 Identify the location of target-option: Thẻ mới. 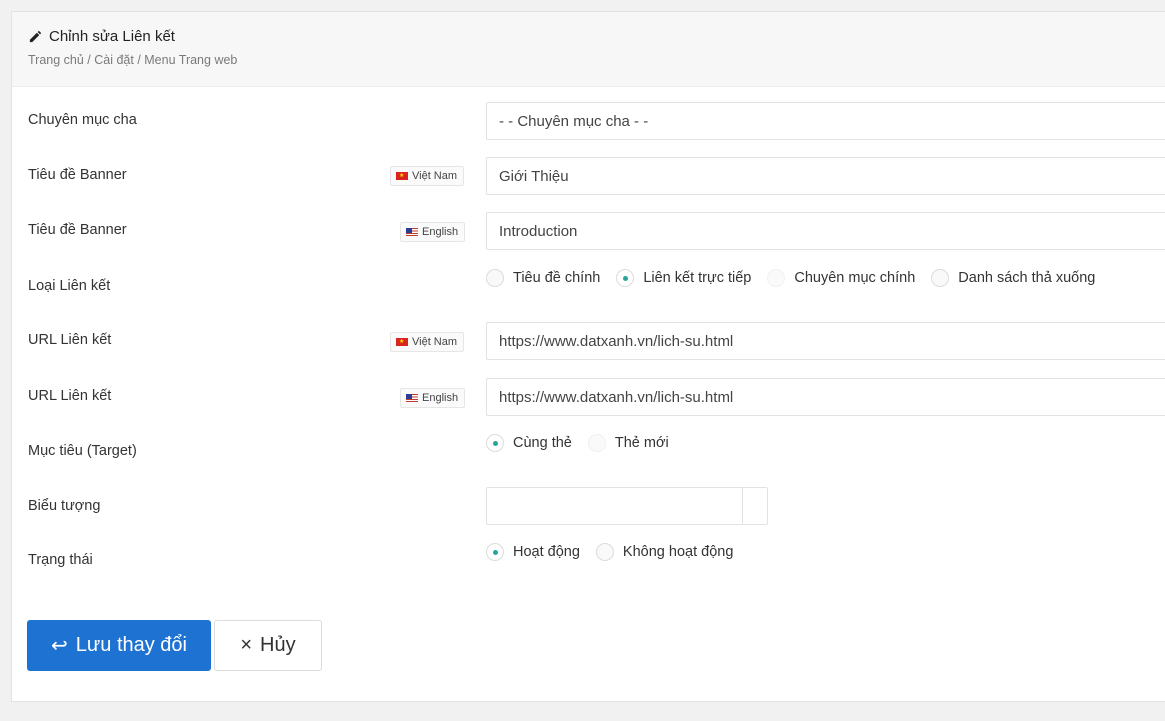
(628, 443).